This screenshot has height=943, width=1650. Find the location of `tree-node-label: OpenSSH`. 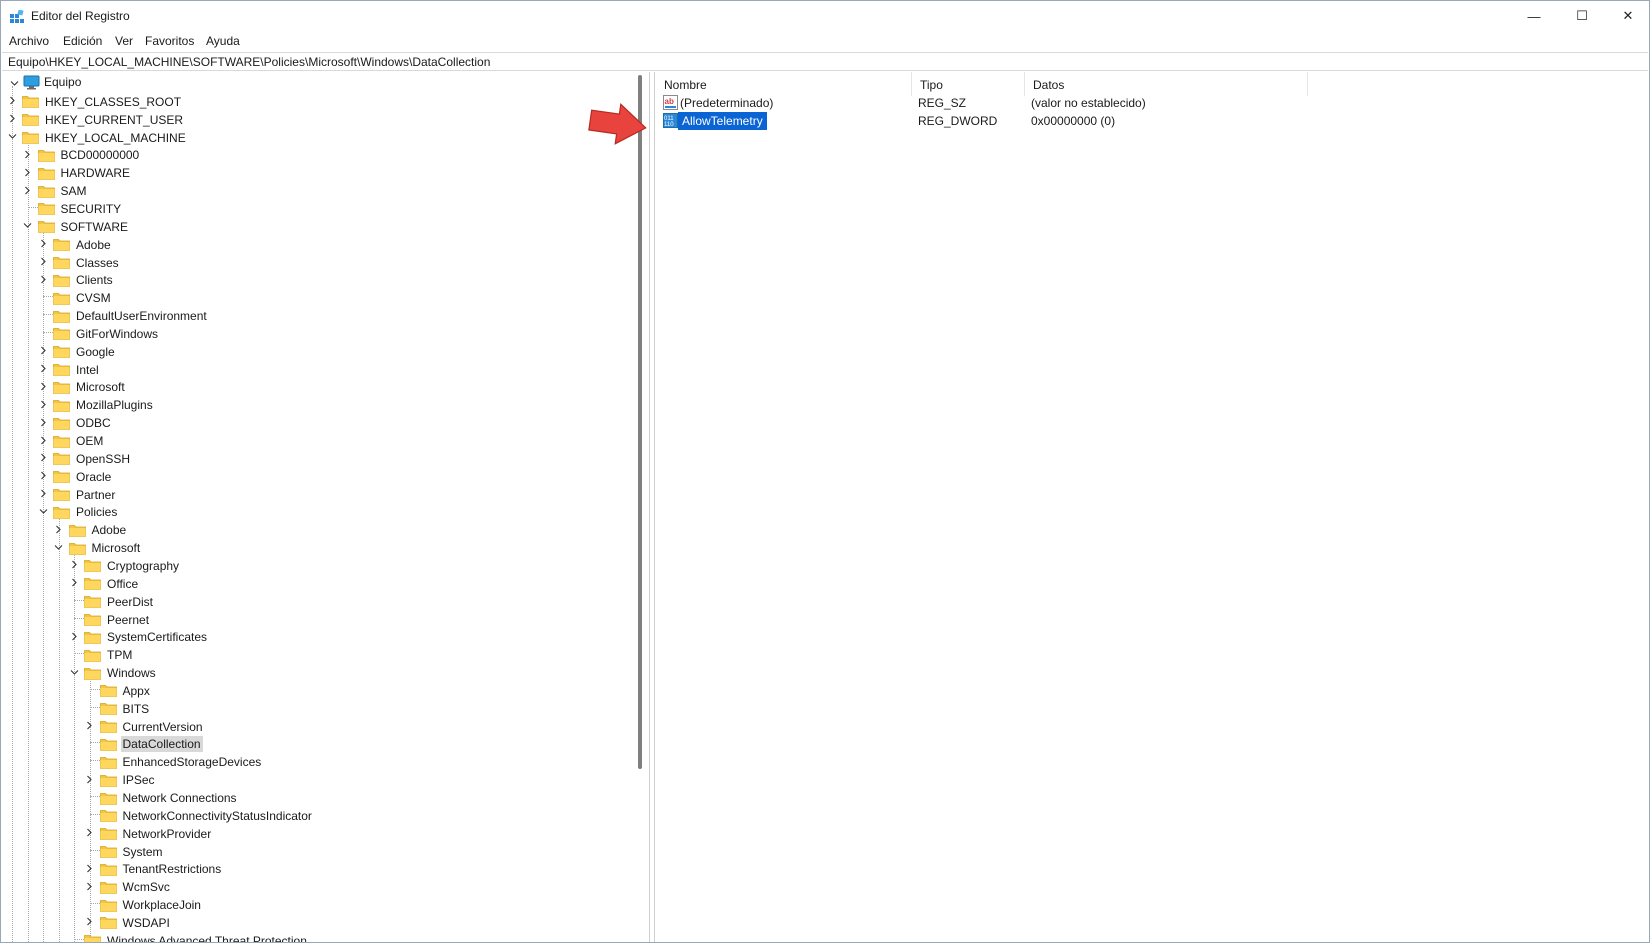

tree-node-label: OpenSSH is located at coordinates (103, 459).